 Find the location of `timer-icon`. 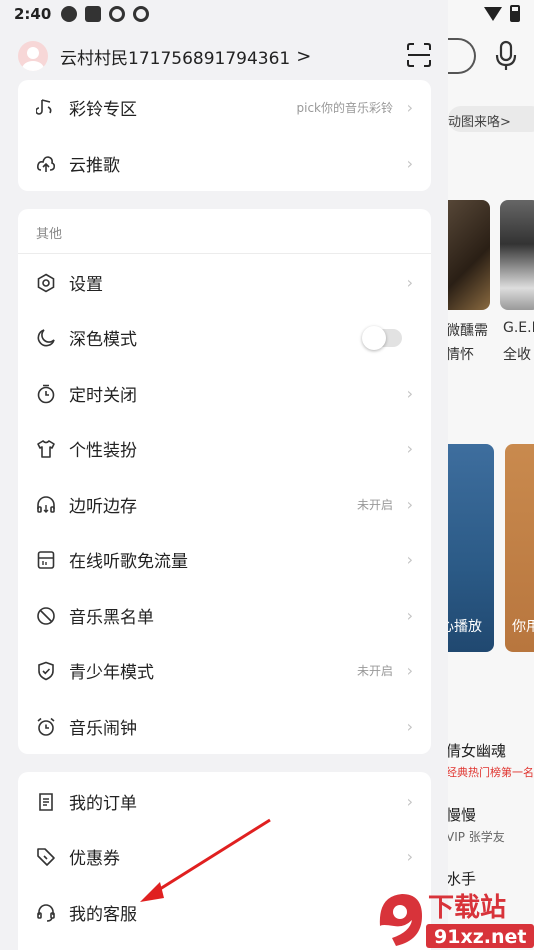

timer-icon is located at coordinates (46, 393).